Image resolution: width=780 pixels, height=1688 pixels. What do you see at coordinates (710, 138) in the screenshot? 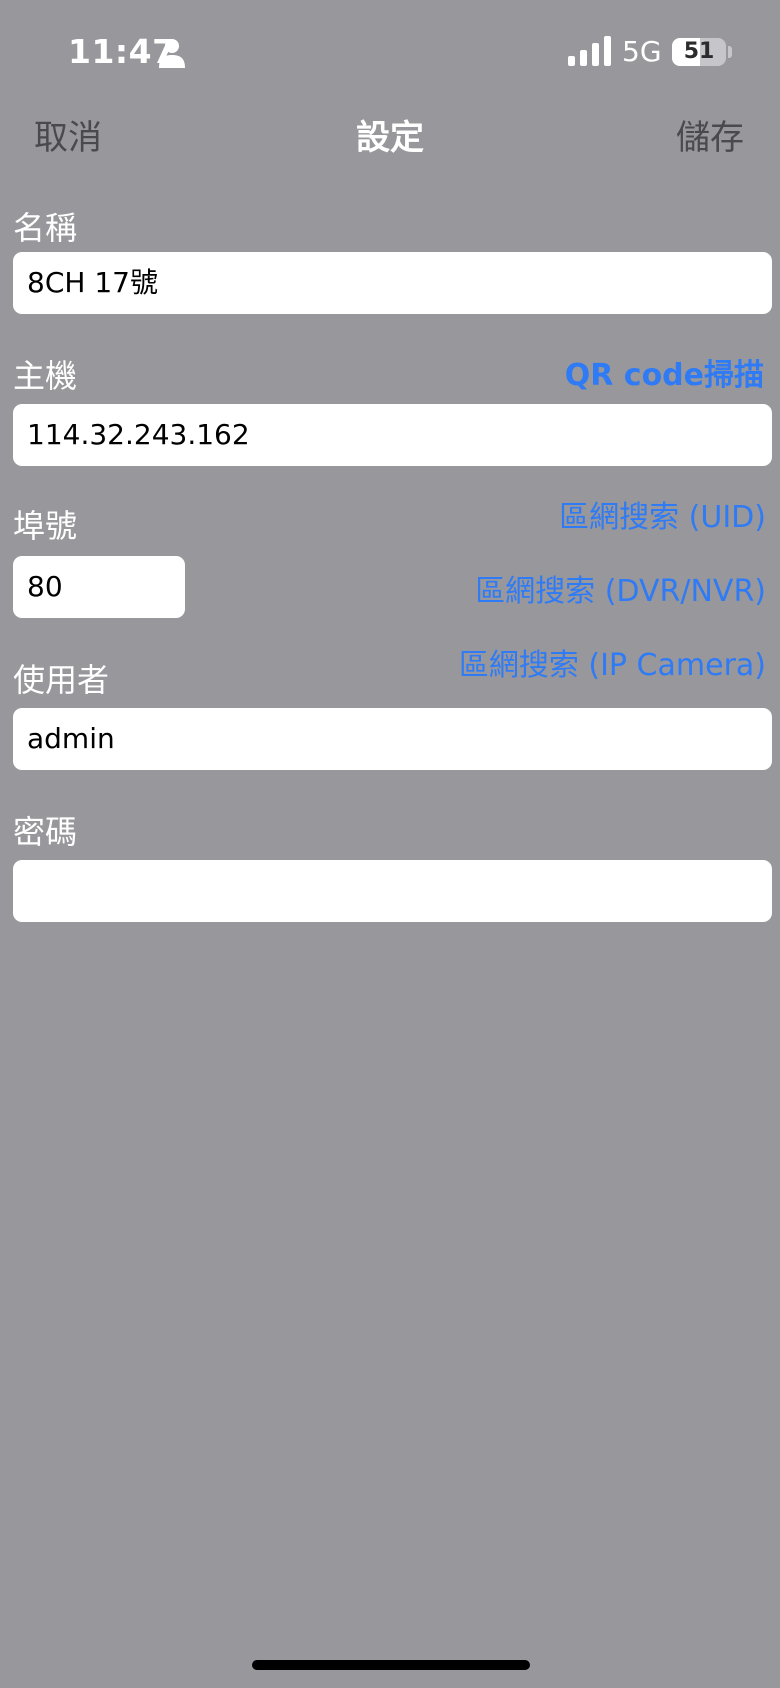
I see `save-button: 儲存` at bounding box center [710, 138].